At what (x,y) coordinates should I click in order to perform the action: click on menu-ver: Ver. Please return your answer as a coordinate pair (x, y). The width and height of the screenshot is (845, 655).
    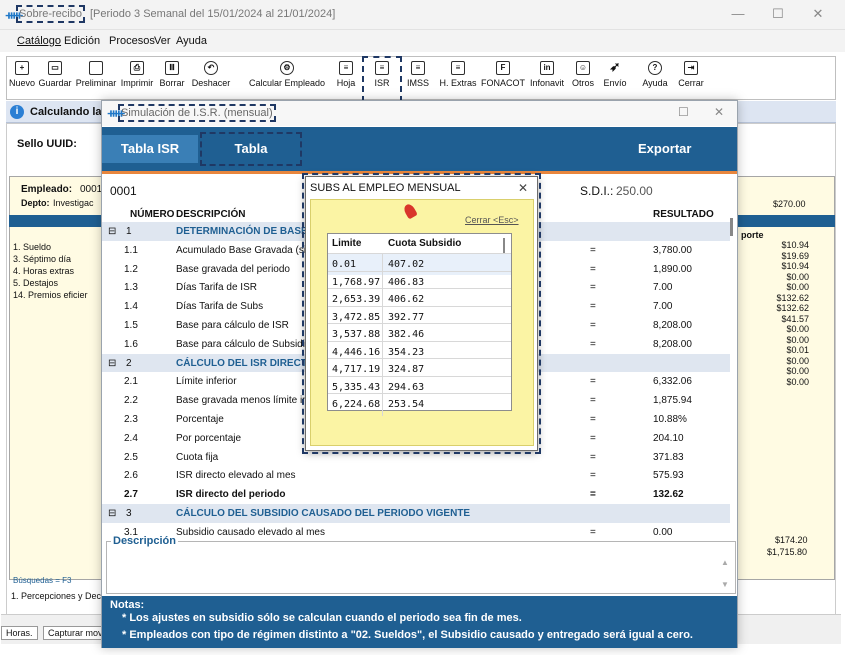
    Looking at the image, I should click on (162, 41).